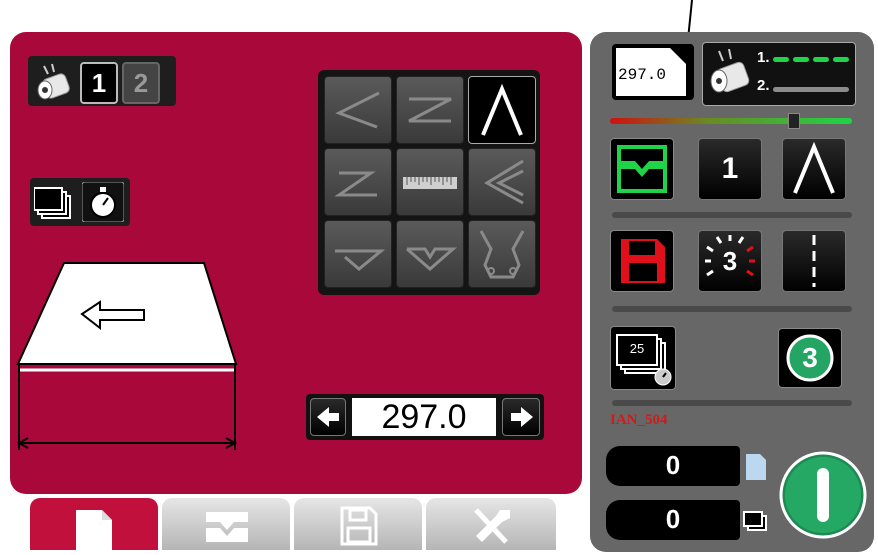 The height and width of the screenshot is (555, 878). I want to click on dashed-line-button, so click(814, 261).